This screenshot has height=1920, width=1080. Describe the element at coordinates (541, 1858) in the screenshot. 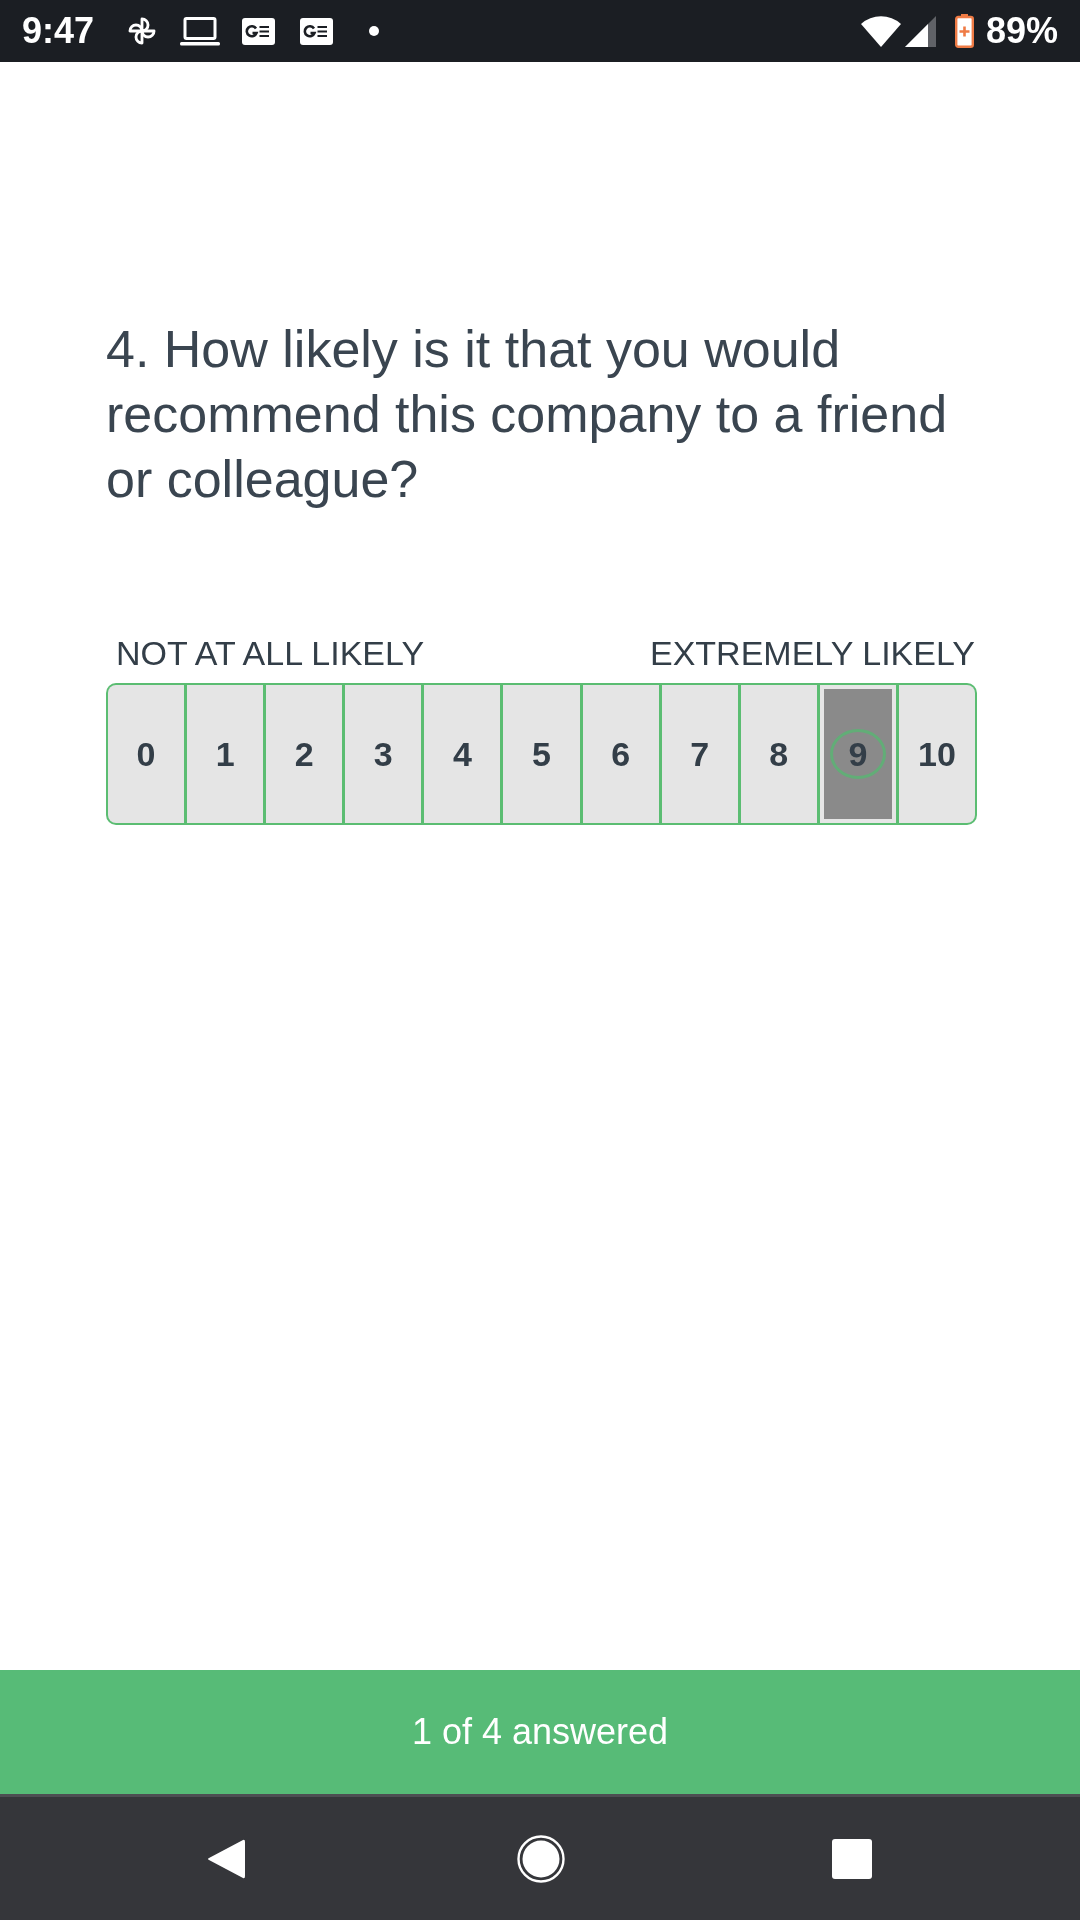

I see `home-icon` at that location.